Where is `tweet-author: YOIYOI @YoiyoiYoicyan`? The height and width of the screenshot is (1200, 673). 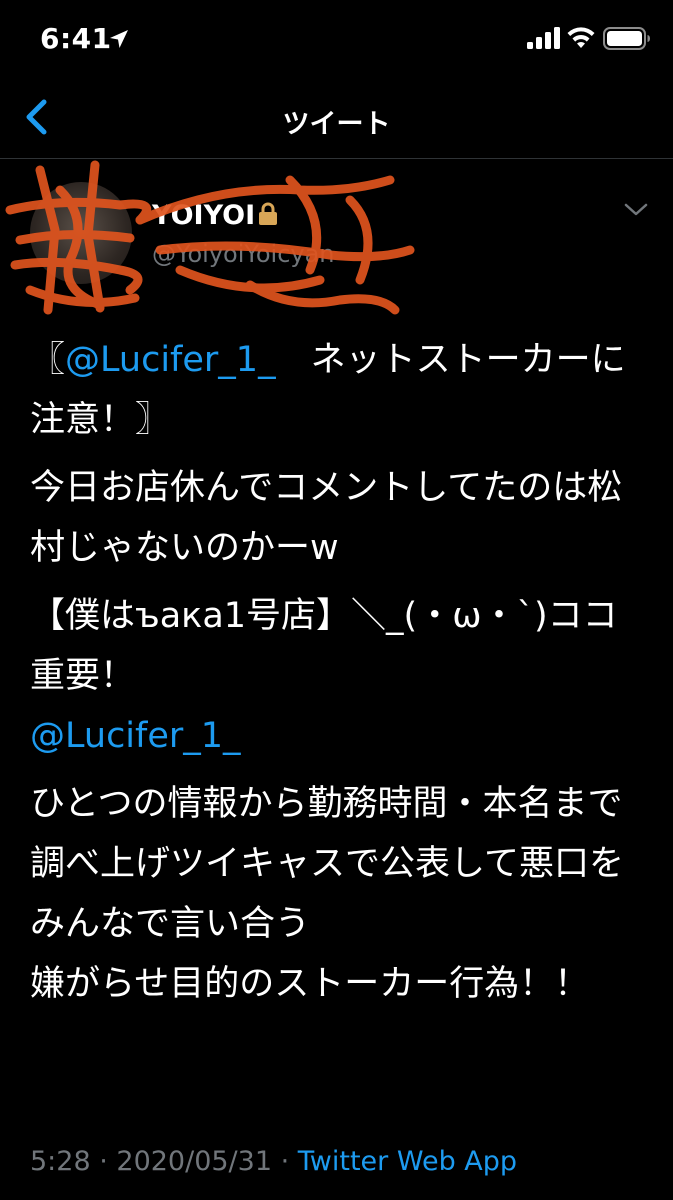 tweet-author: YOIYOI @YoiyoiYoicyan is located at coordinates (336, 240).